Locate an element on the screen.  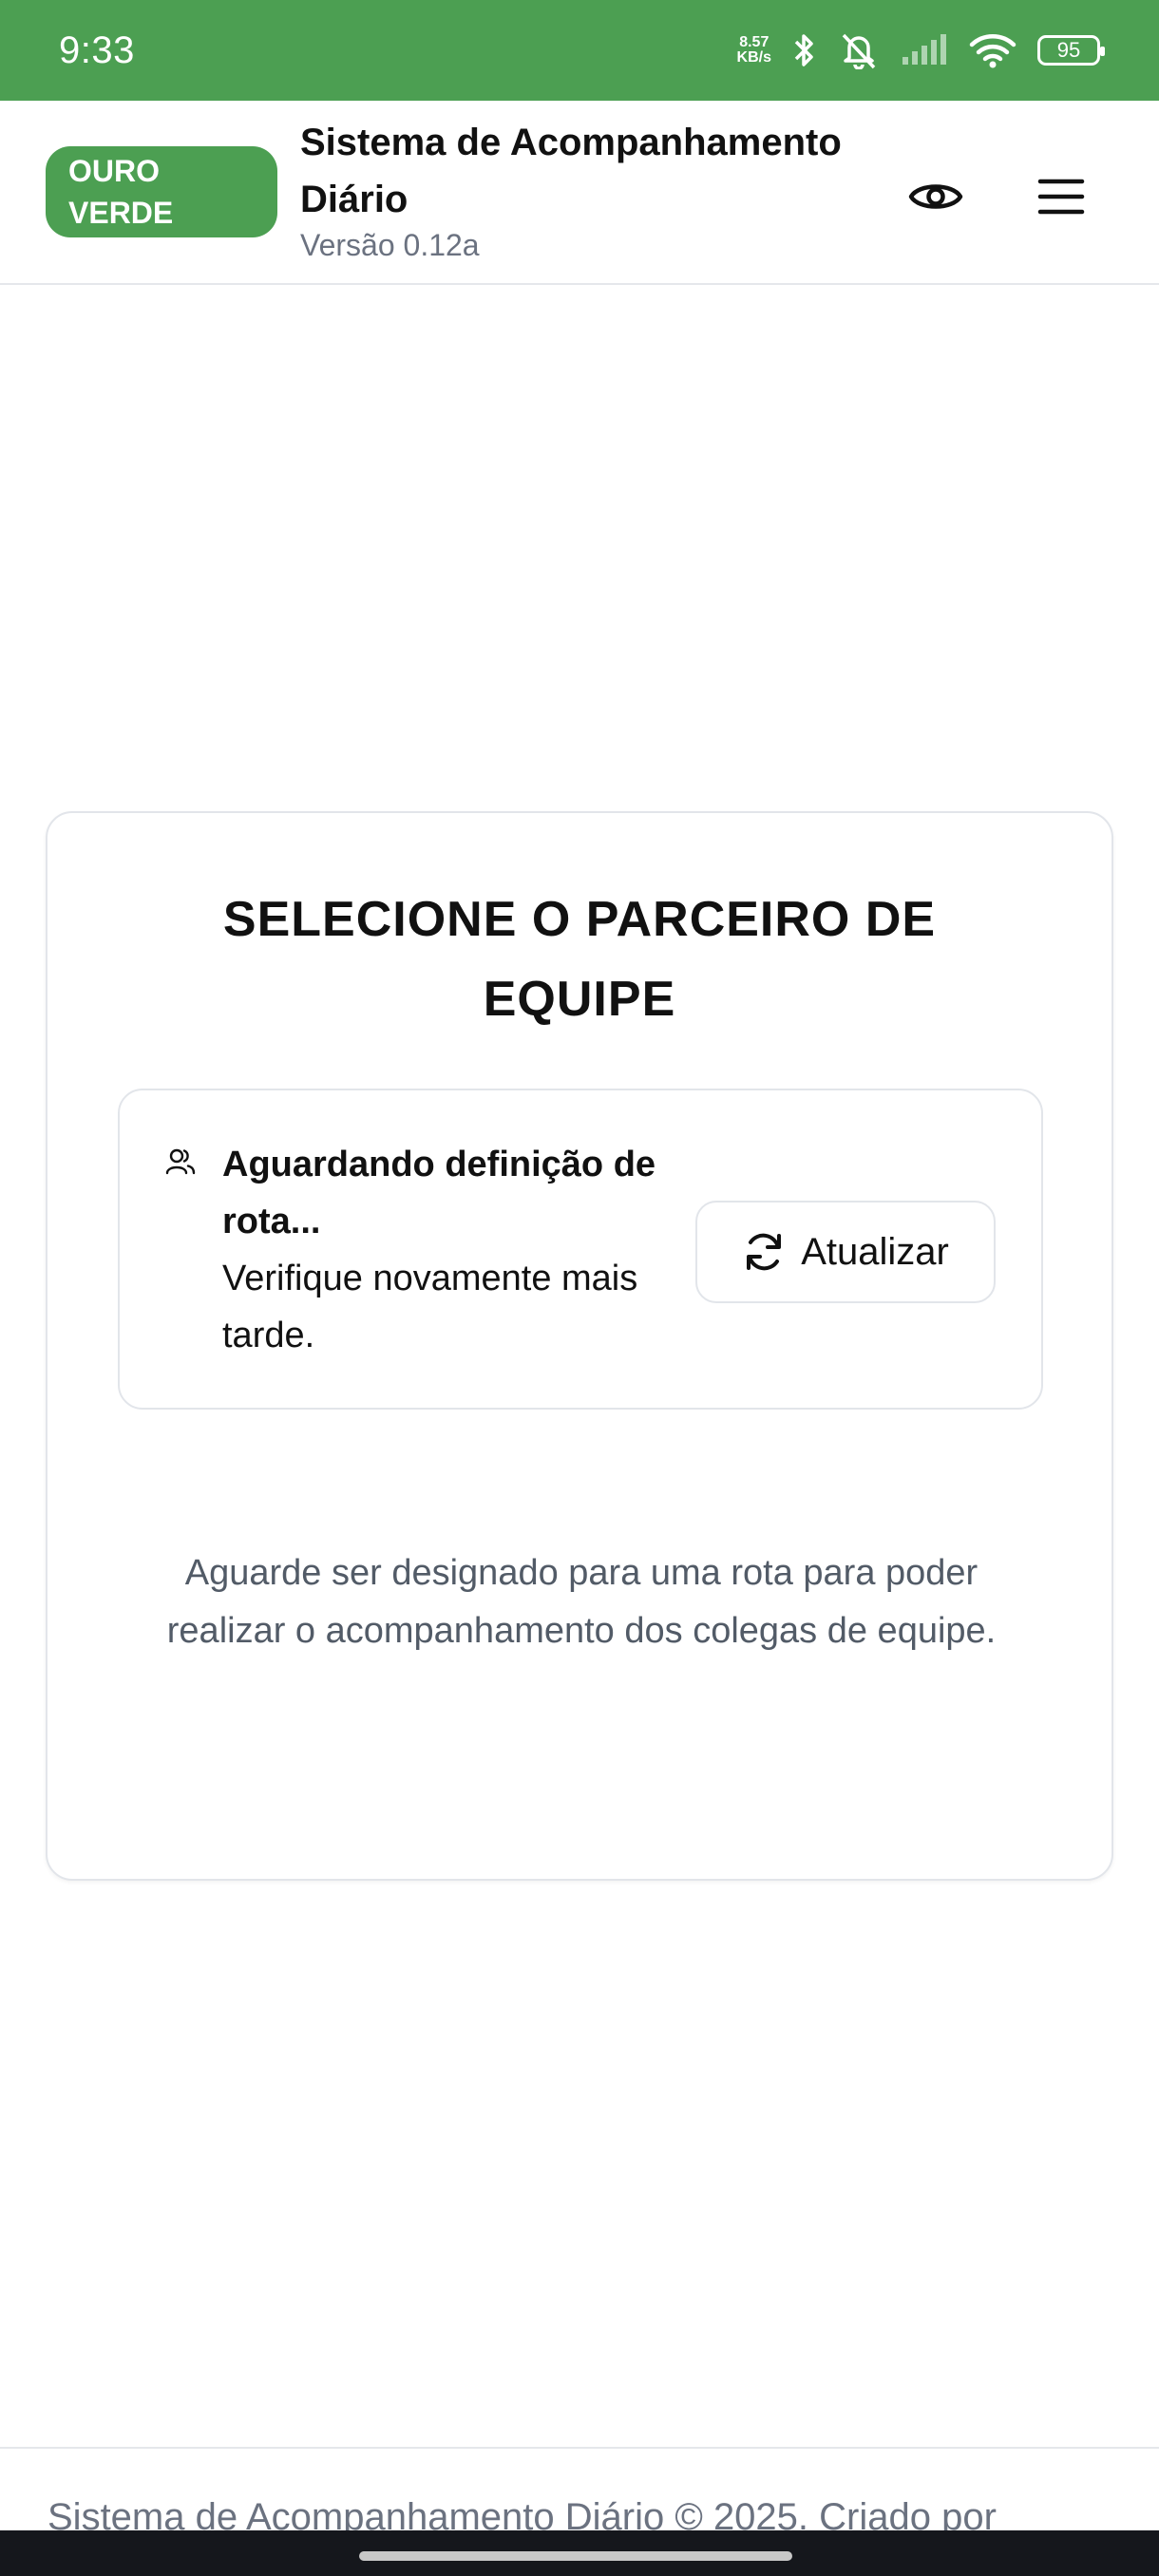
bell-off-icon is located at coordinates (859, 50).